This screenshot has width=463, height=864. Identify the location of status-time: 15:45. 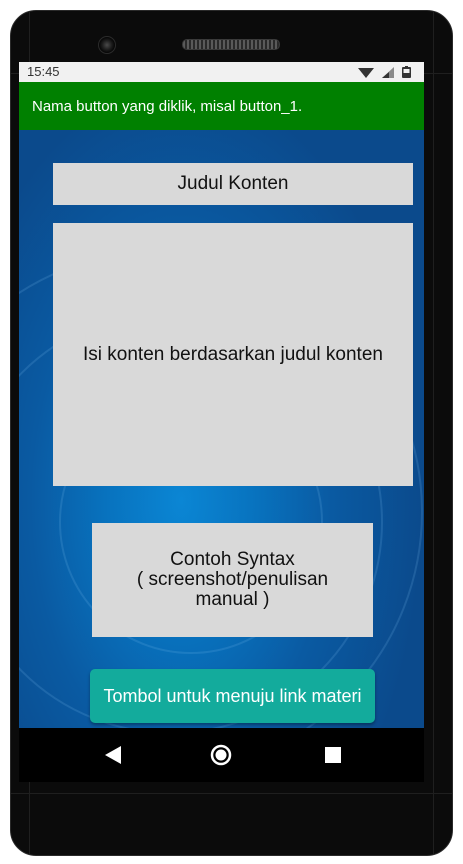
(43, 71).